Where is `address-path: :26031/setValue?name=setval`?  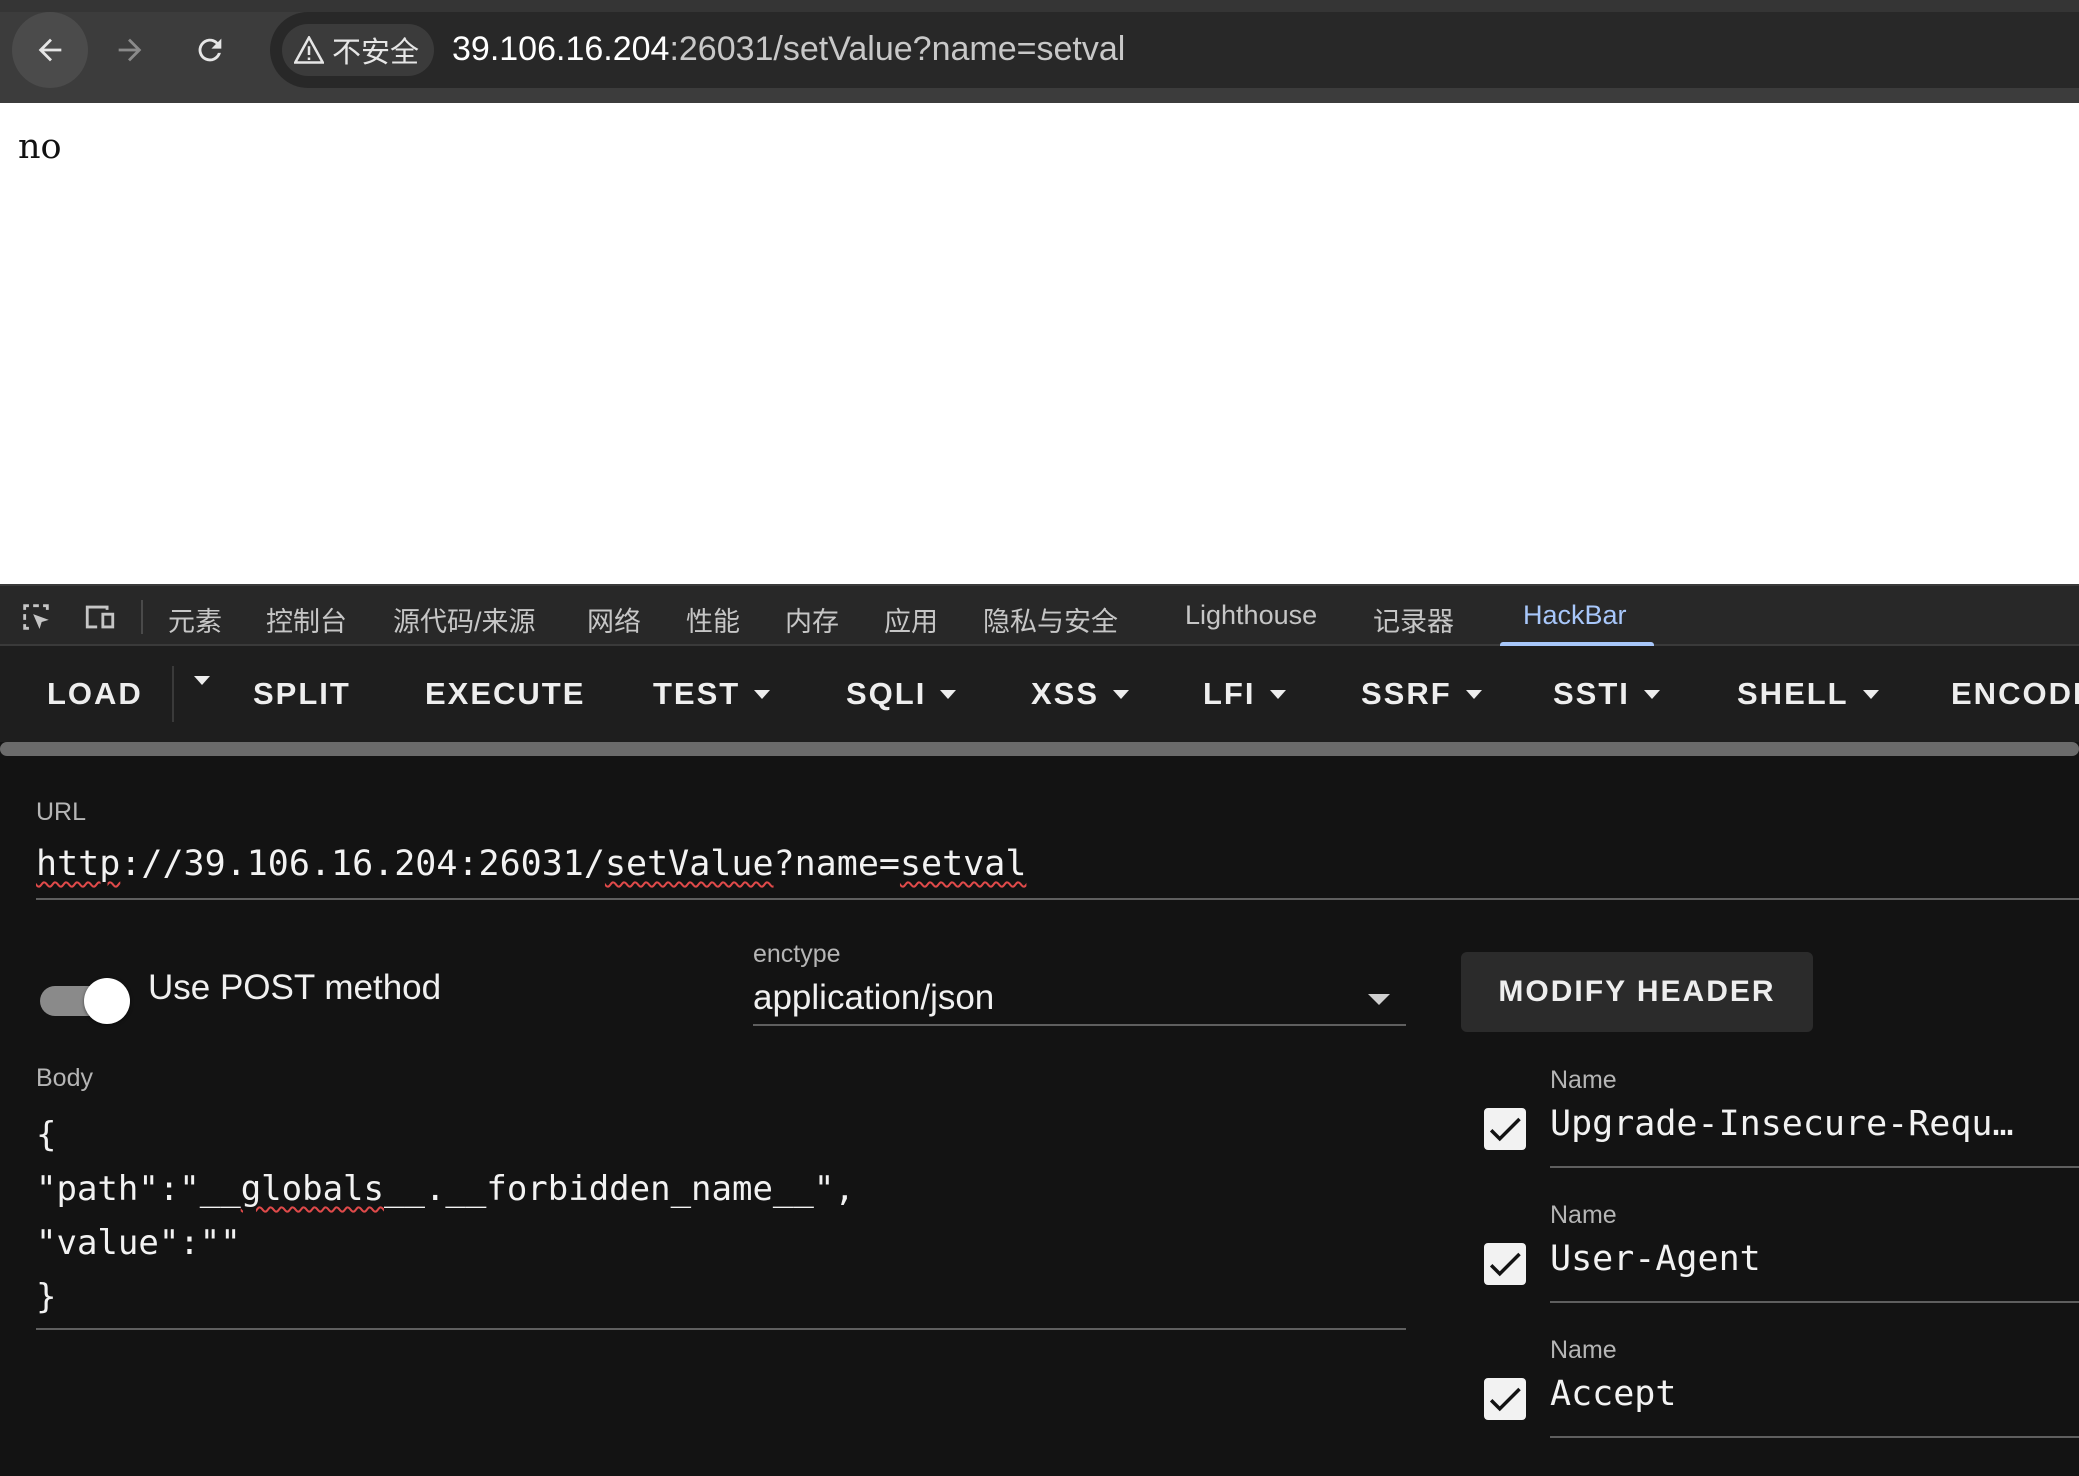 address-path: :26031/setValue?name=setval is located at coordinates (897, 49).